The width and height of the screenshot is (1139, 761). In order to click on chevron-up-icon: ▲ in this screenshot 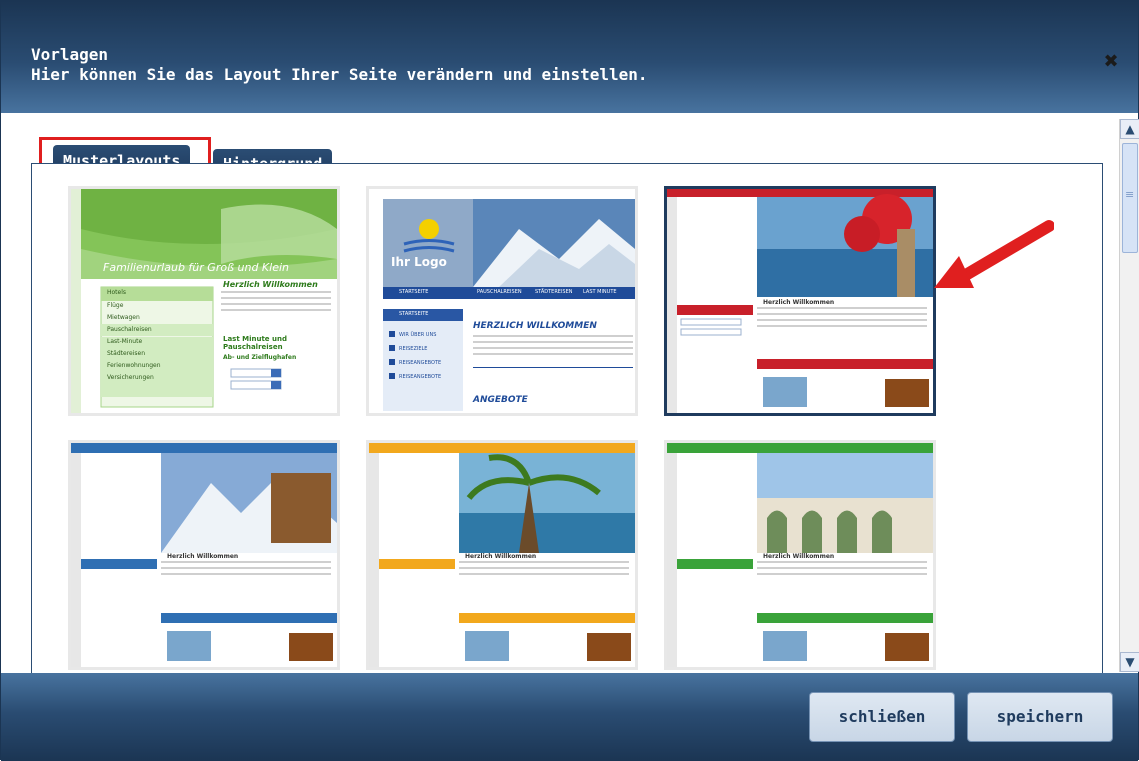, I will do `click(1129, 129)`.